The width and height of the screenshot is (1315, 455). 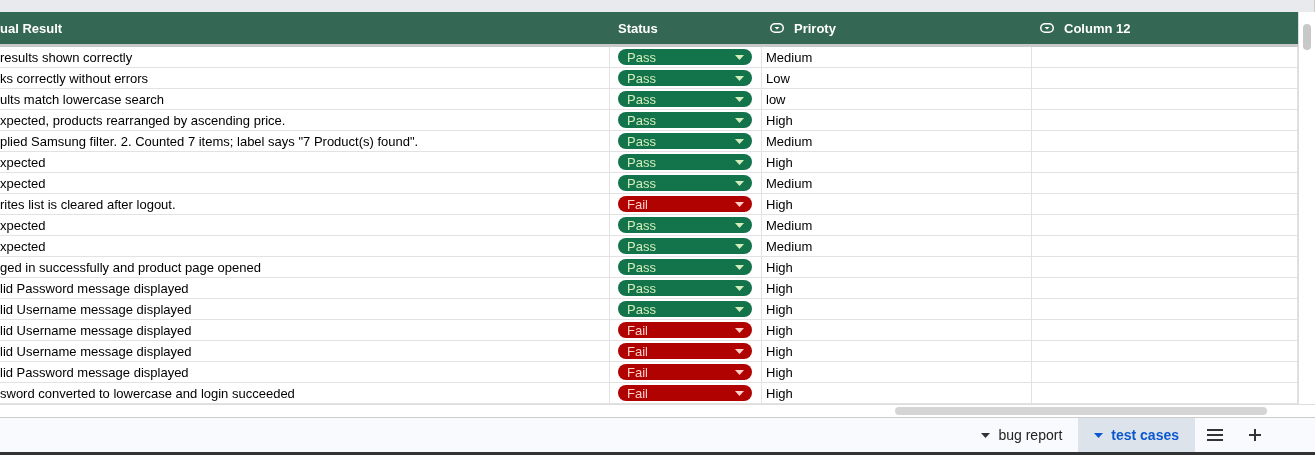 What do you see at coordinates (1097, 28) in the screenshot?
I see `column-header: Column 12` at bounding box center [1097, 28].